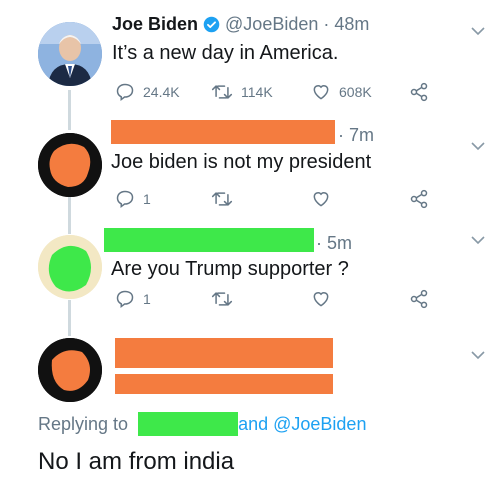  What do you see at coordinates (211, 24) in the screenshot?
I see `verified-badge-icon` at bounding box center [211, 24].